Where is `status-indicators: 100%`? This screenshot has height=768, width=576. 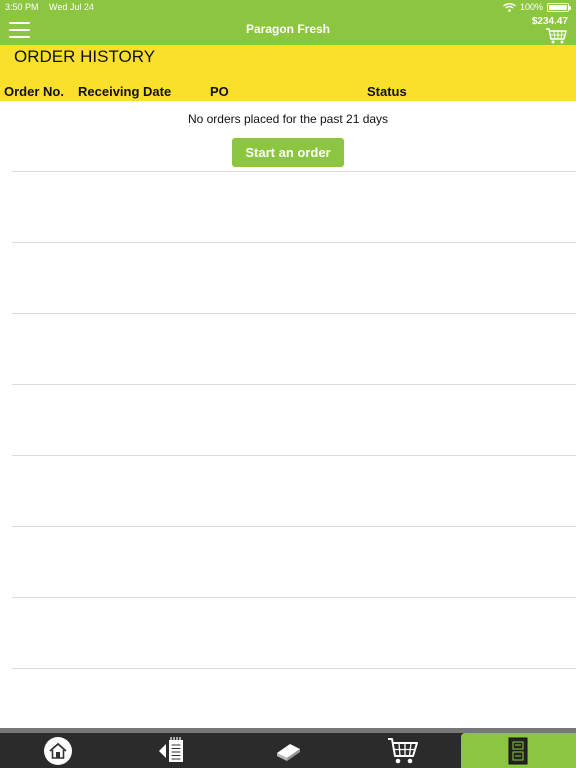 status-indicators: 100% is located at coordinates (537, 7).